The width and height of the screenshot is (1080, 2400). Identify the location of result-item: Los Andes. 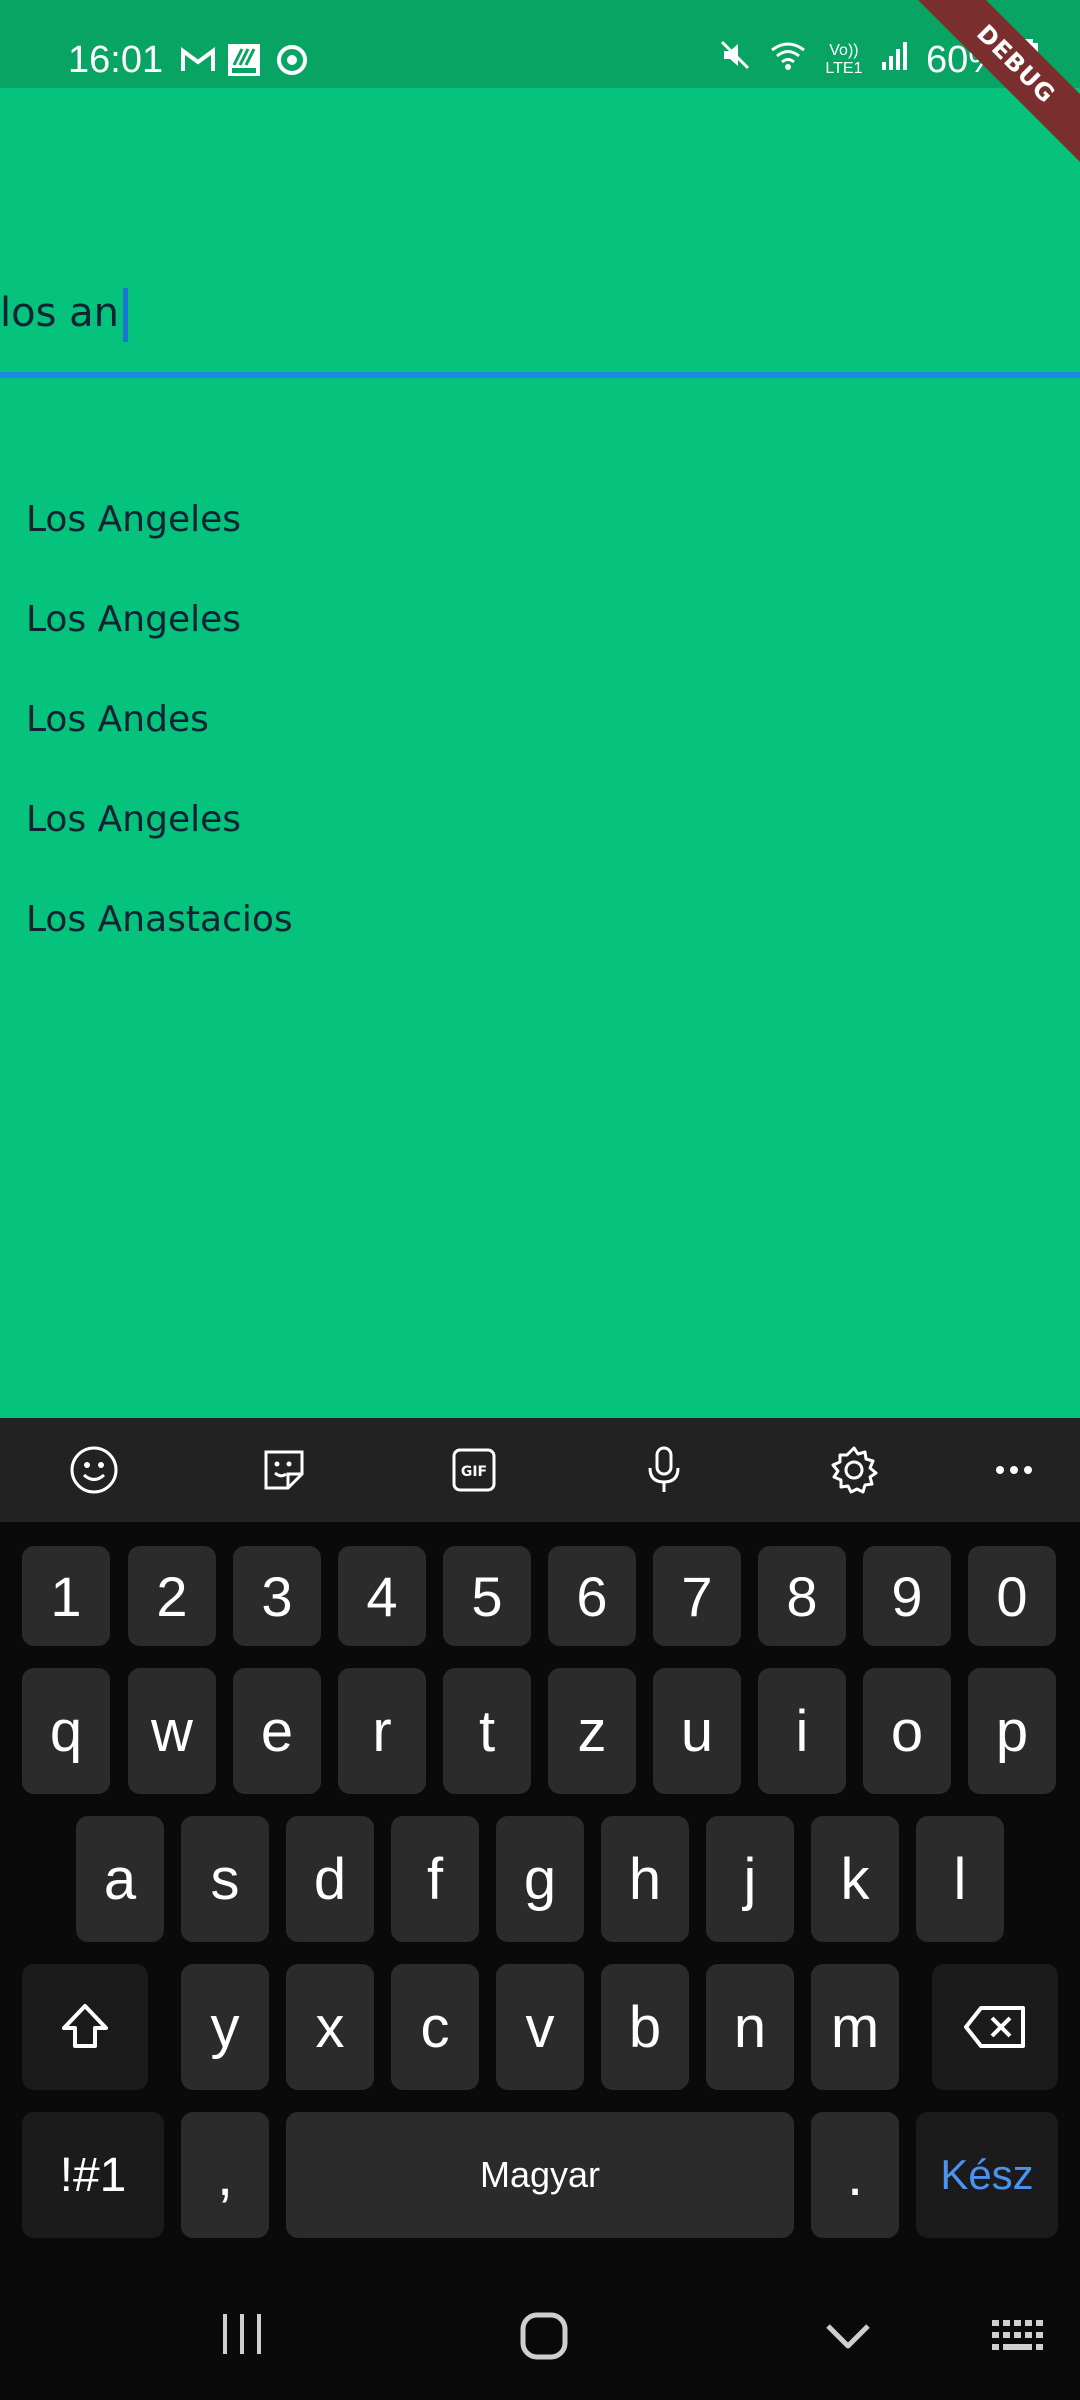
(159, 738).